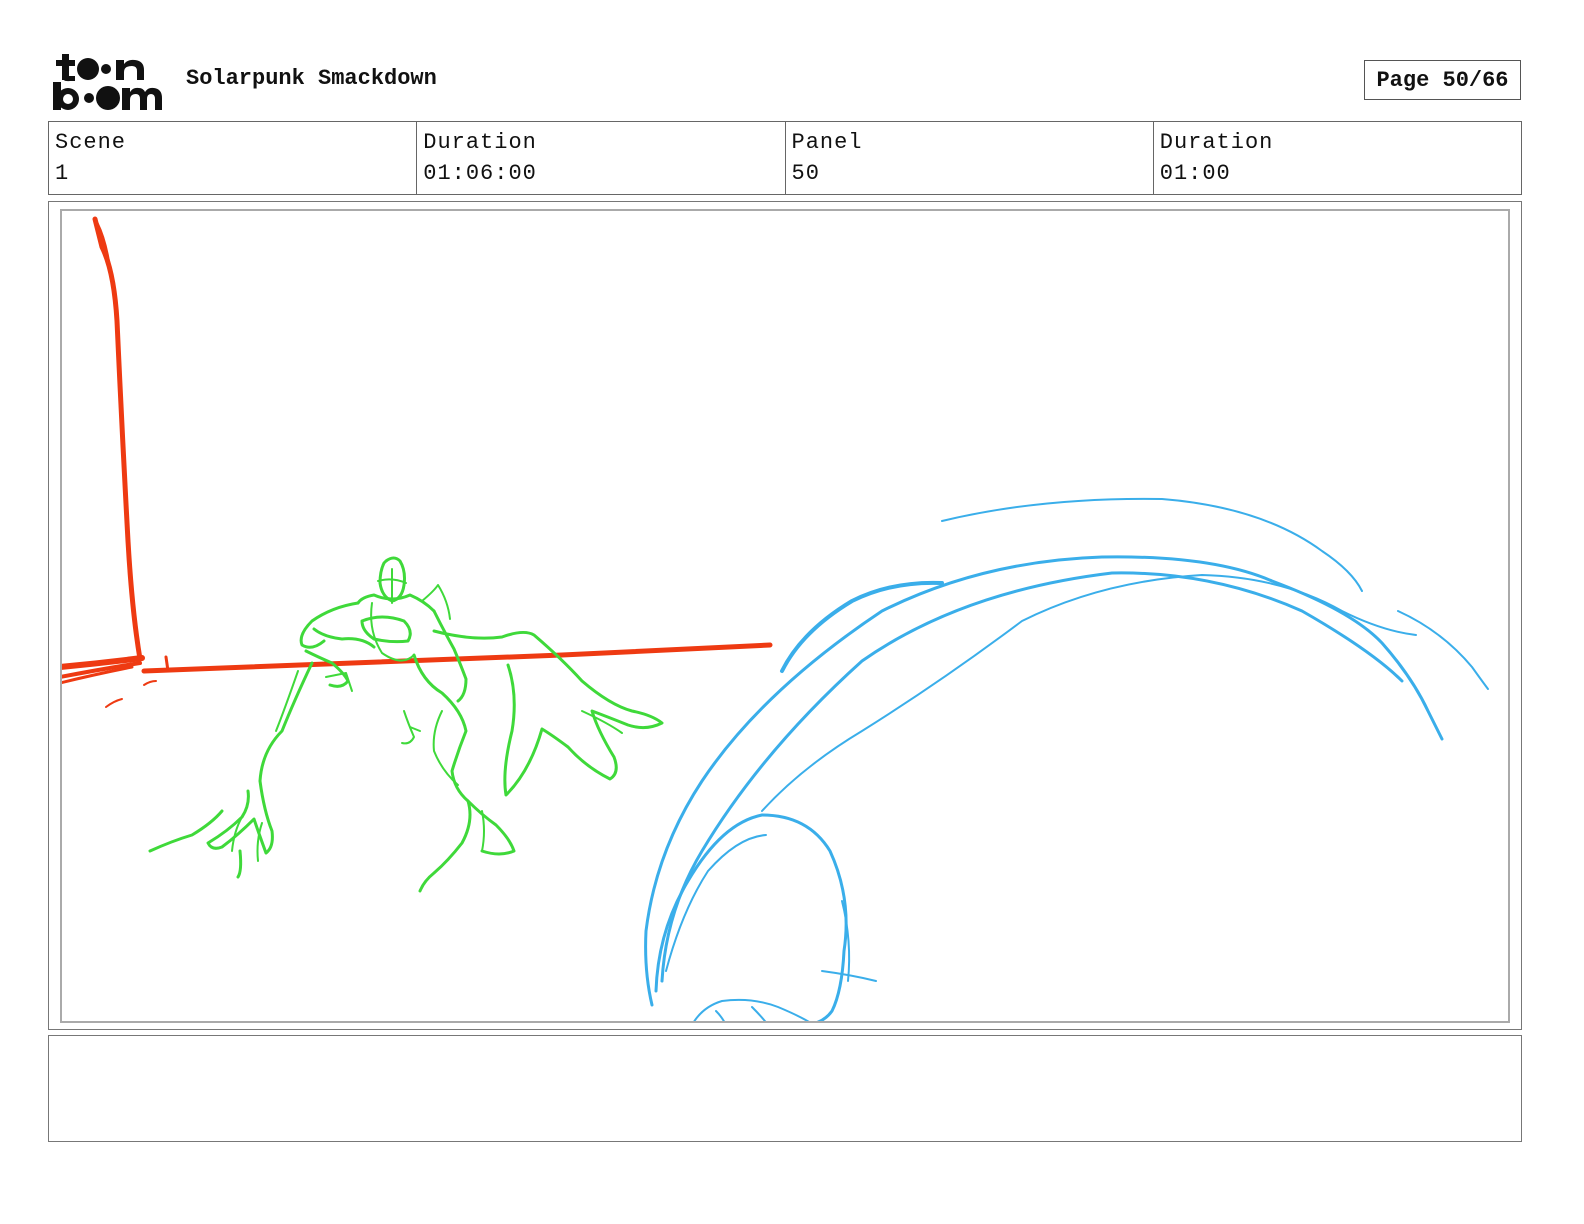  Describe the element at coordinates (91, 142) in the screenshot. I see `scene-label: Scene` at that location.